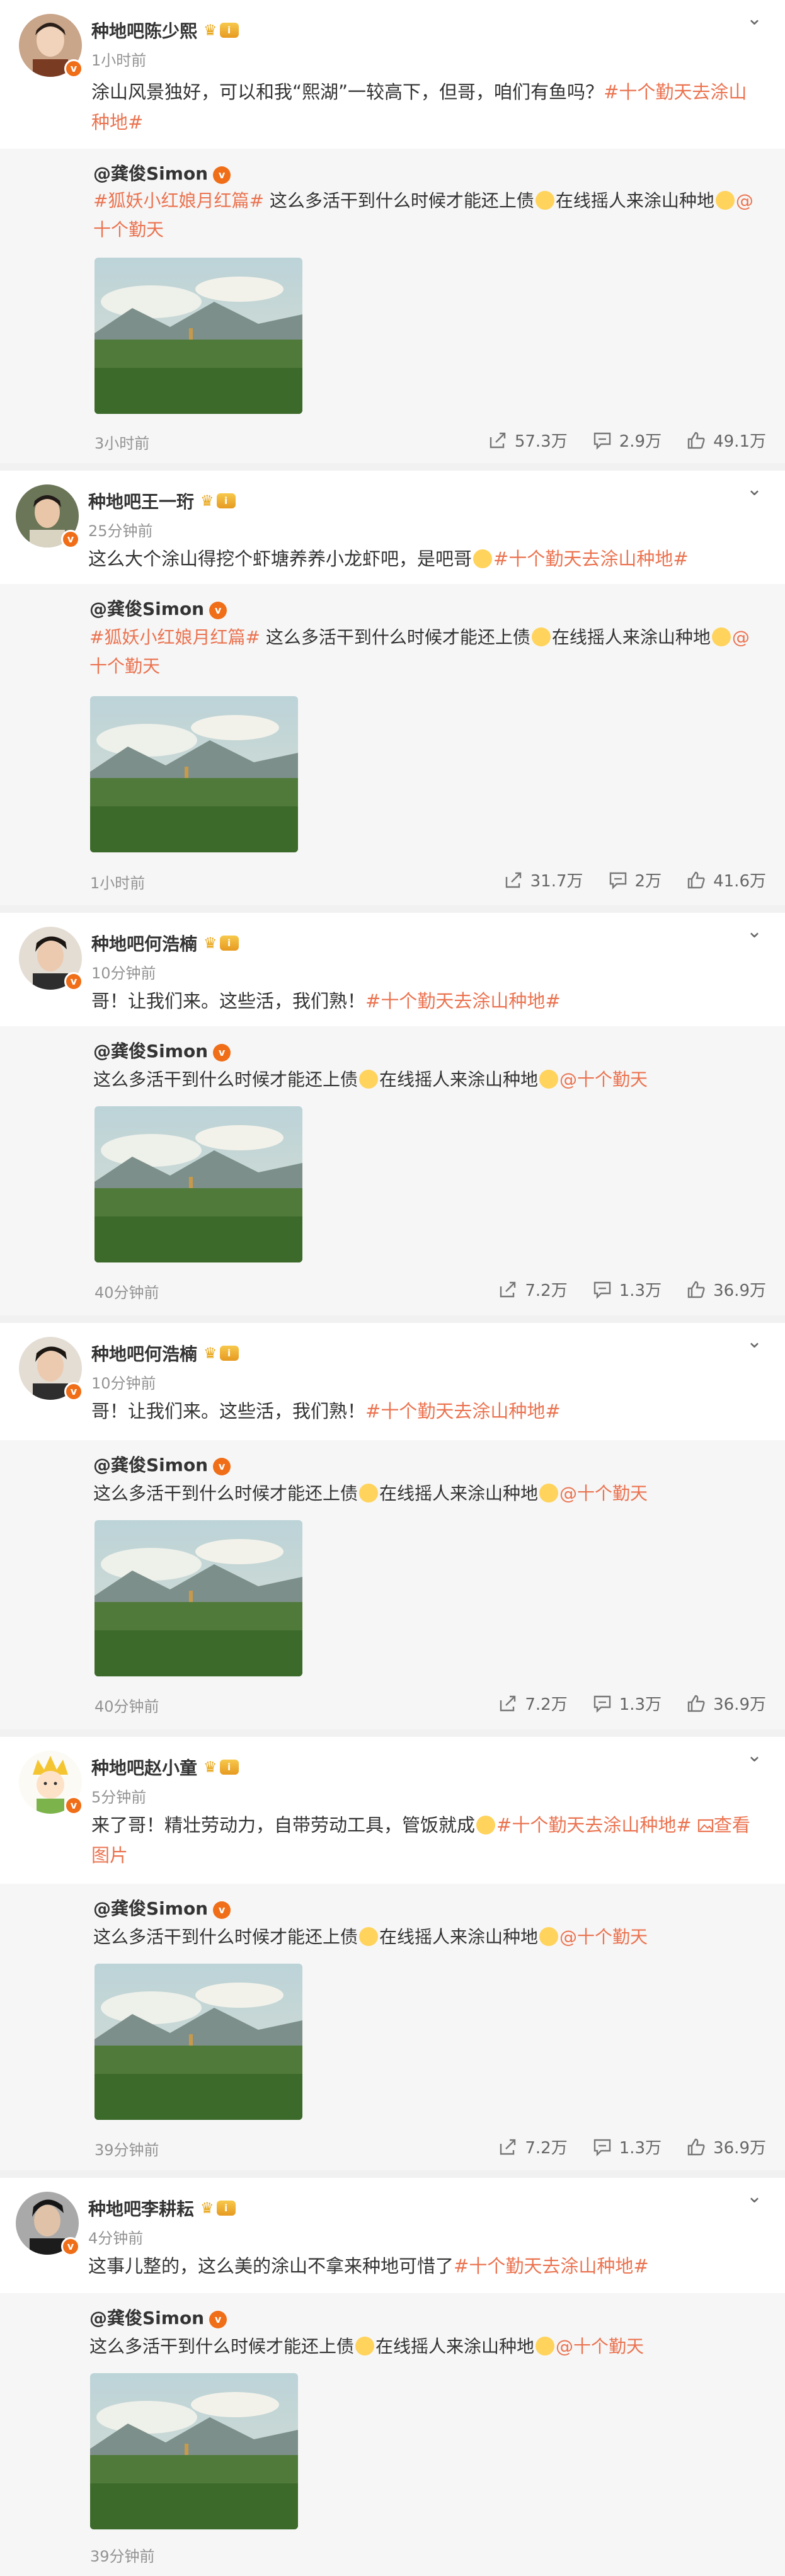 The image size is (785, 2576). I want to click on author-name: 种地吧李耕耘, so click(141, 2208).